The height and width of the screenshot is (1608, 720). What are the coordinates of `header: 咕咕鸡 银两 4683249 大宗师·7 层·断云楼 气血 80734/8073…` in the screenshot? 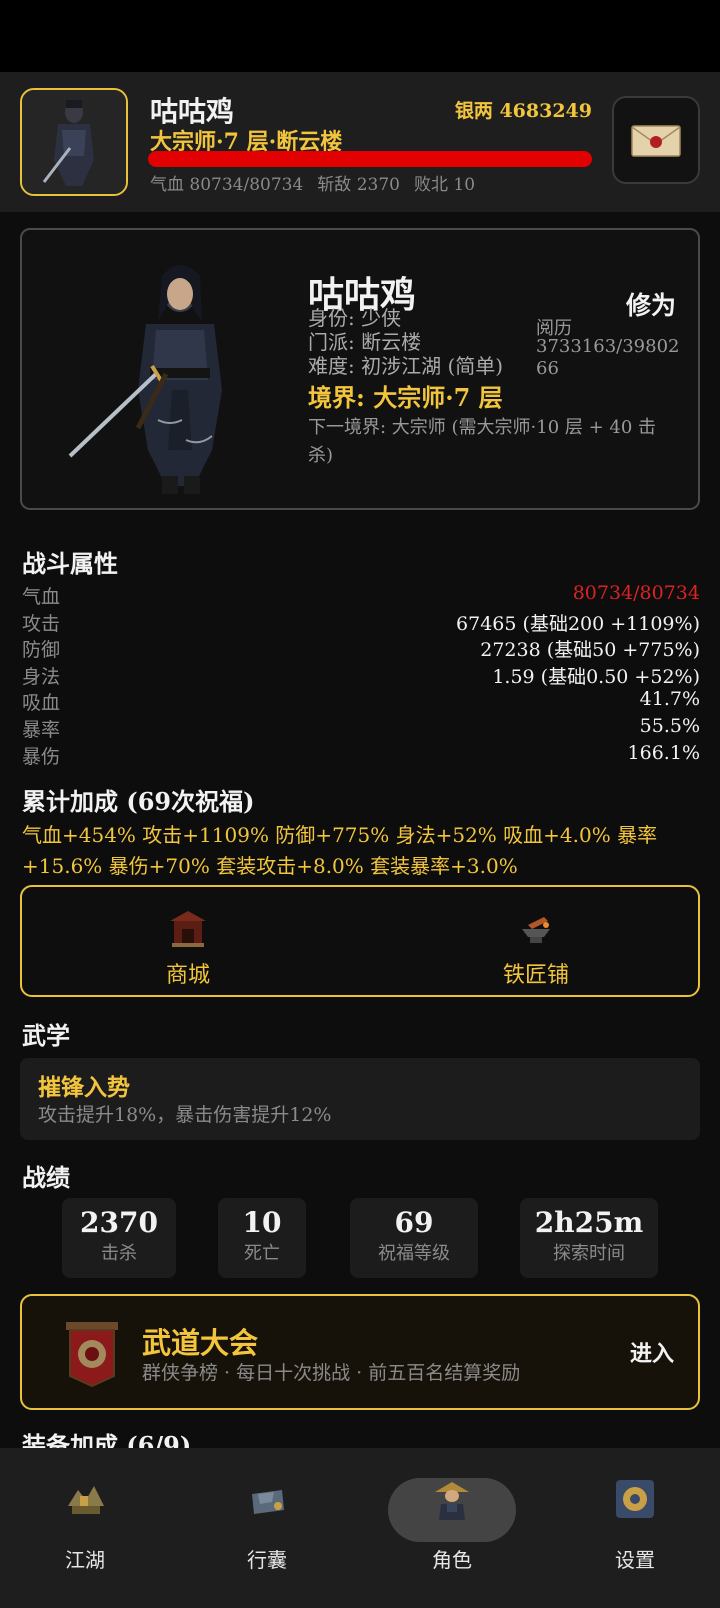 It's located at (360, 142).